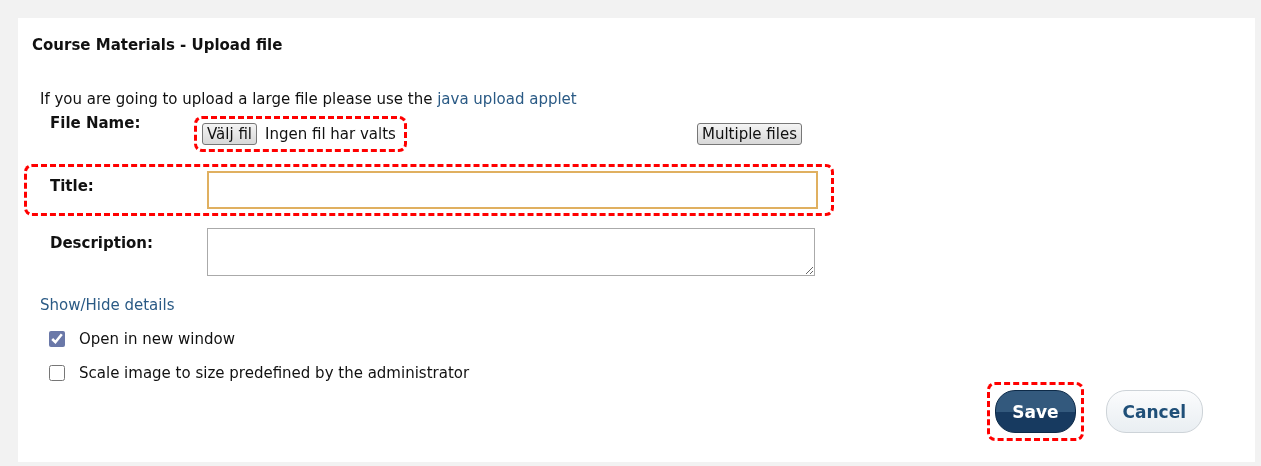  I want to click on option-label: Open in new window, so click(157, 339).